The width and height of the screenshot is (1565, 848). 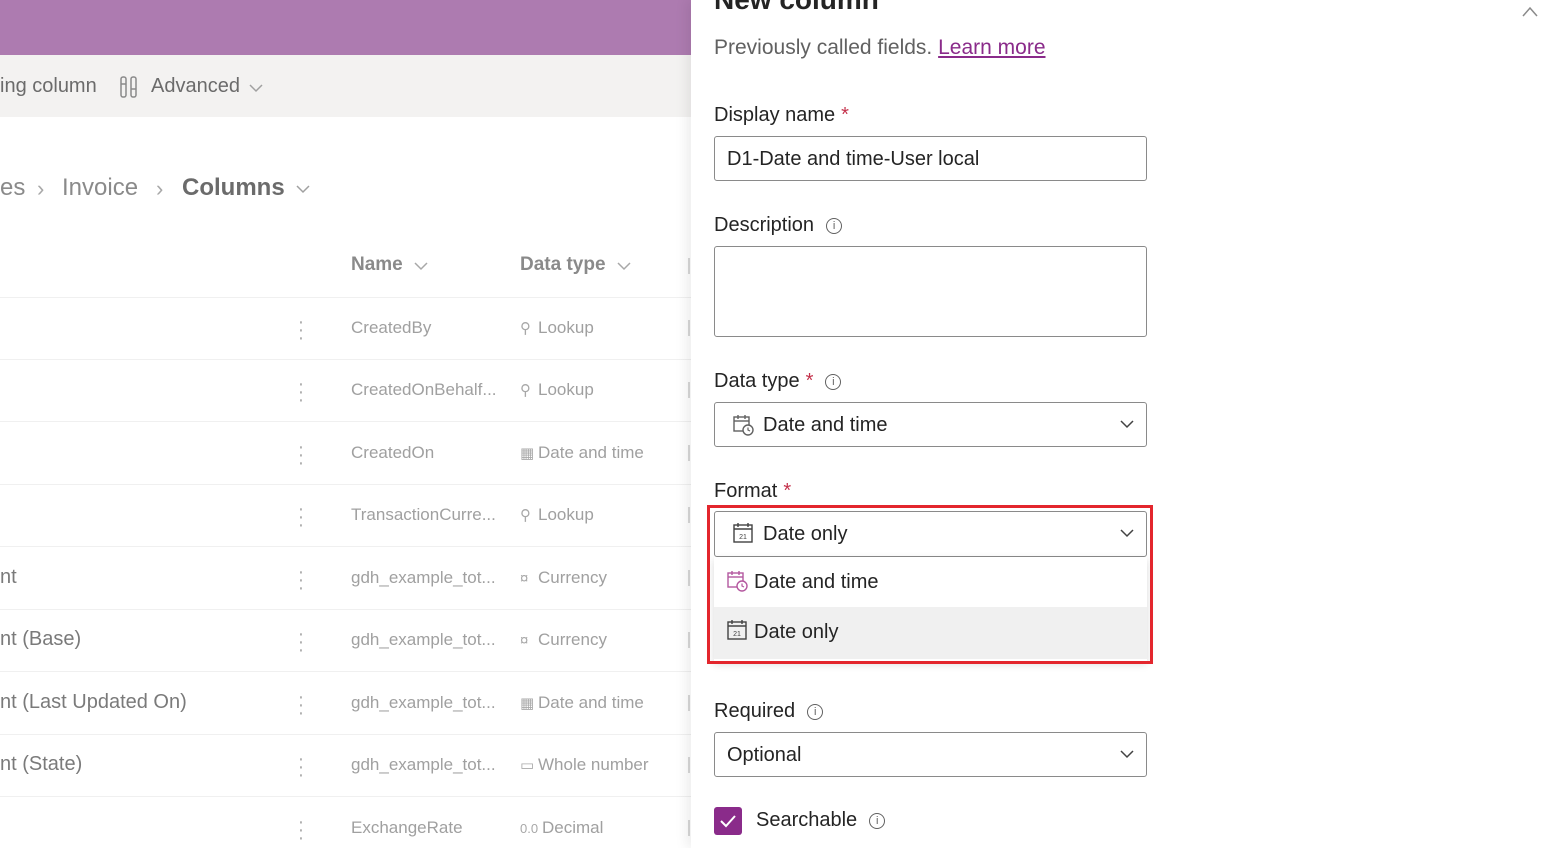 What do you see at coordinates (930, 754) in the screenshot?
I see `required-dropdown: Optional` at bounding box center [930, 754].